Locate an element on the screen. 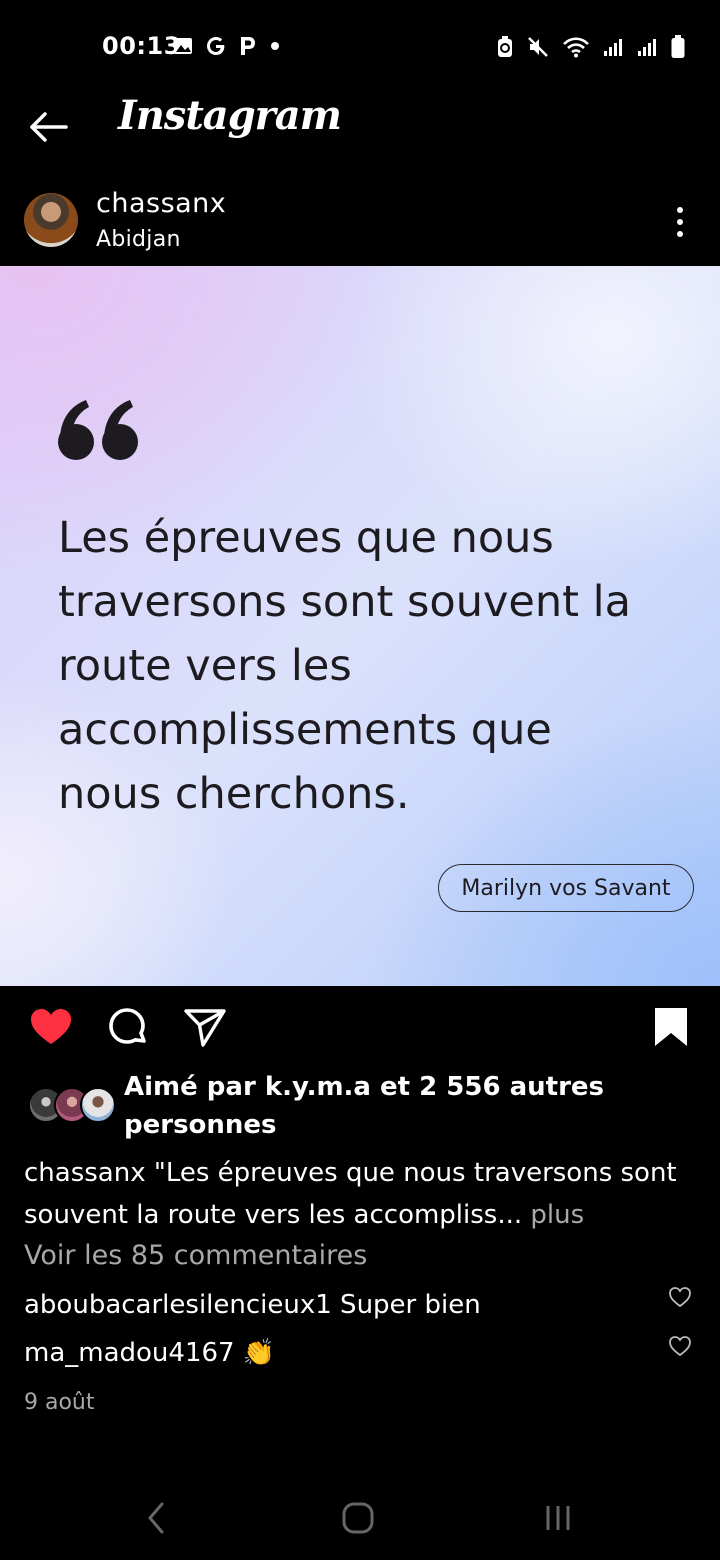 This screenshot has height=1560, width=720. comment-text: Super bien is located at coordinates (406, 1305).